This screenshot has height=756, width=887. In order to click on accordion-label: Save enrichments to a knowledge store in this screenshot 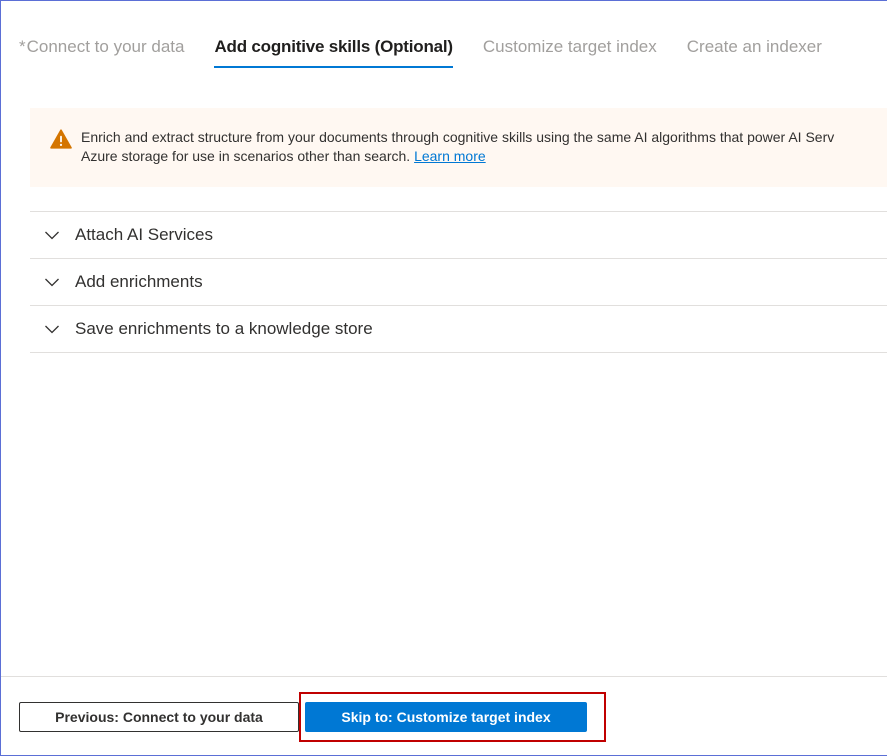, I will do `click(224, 328)`.